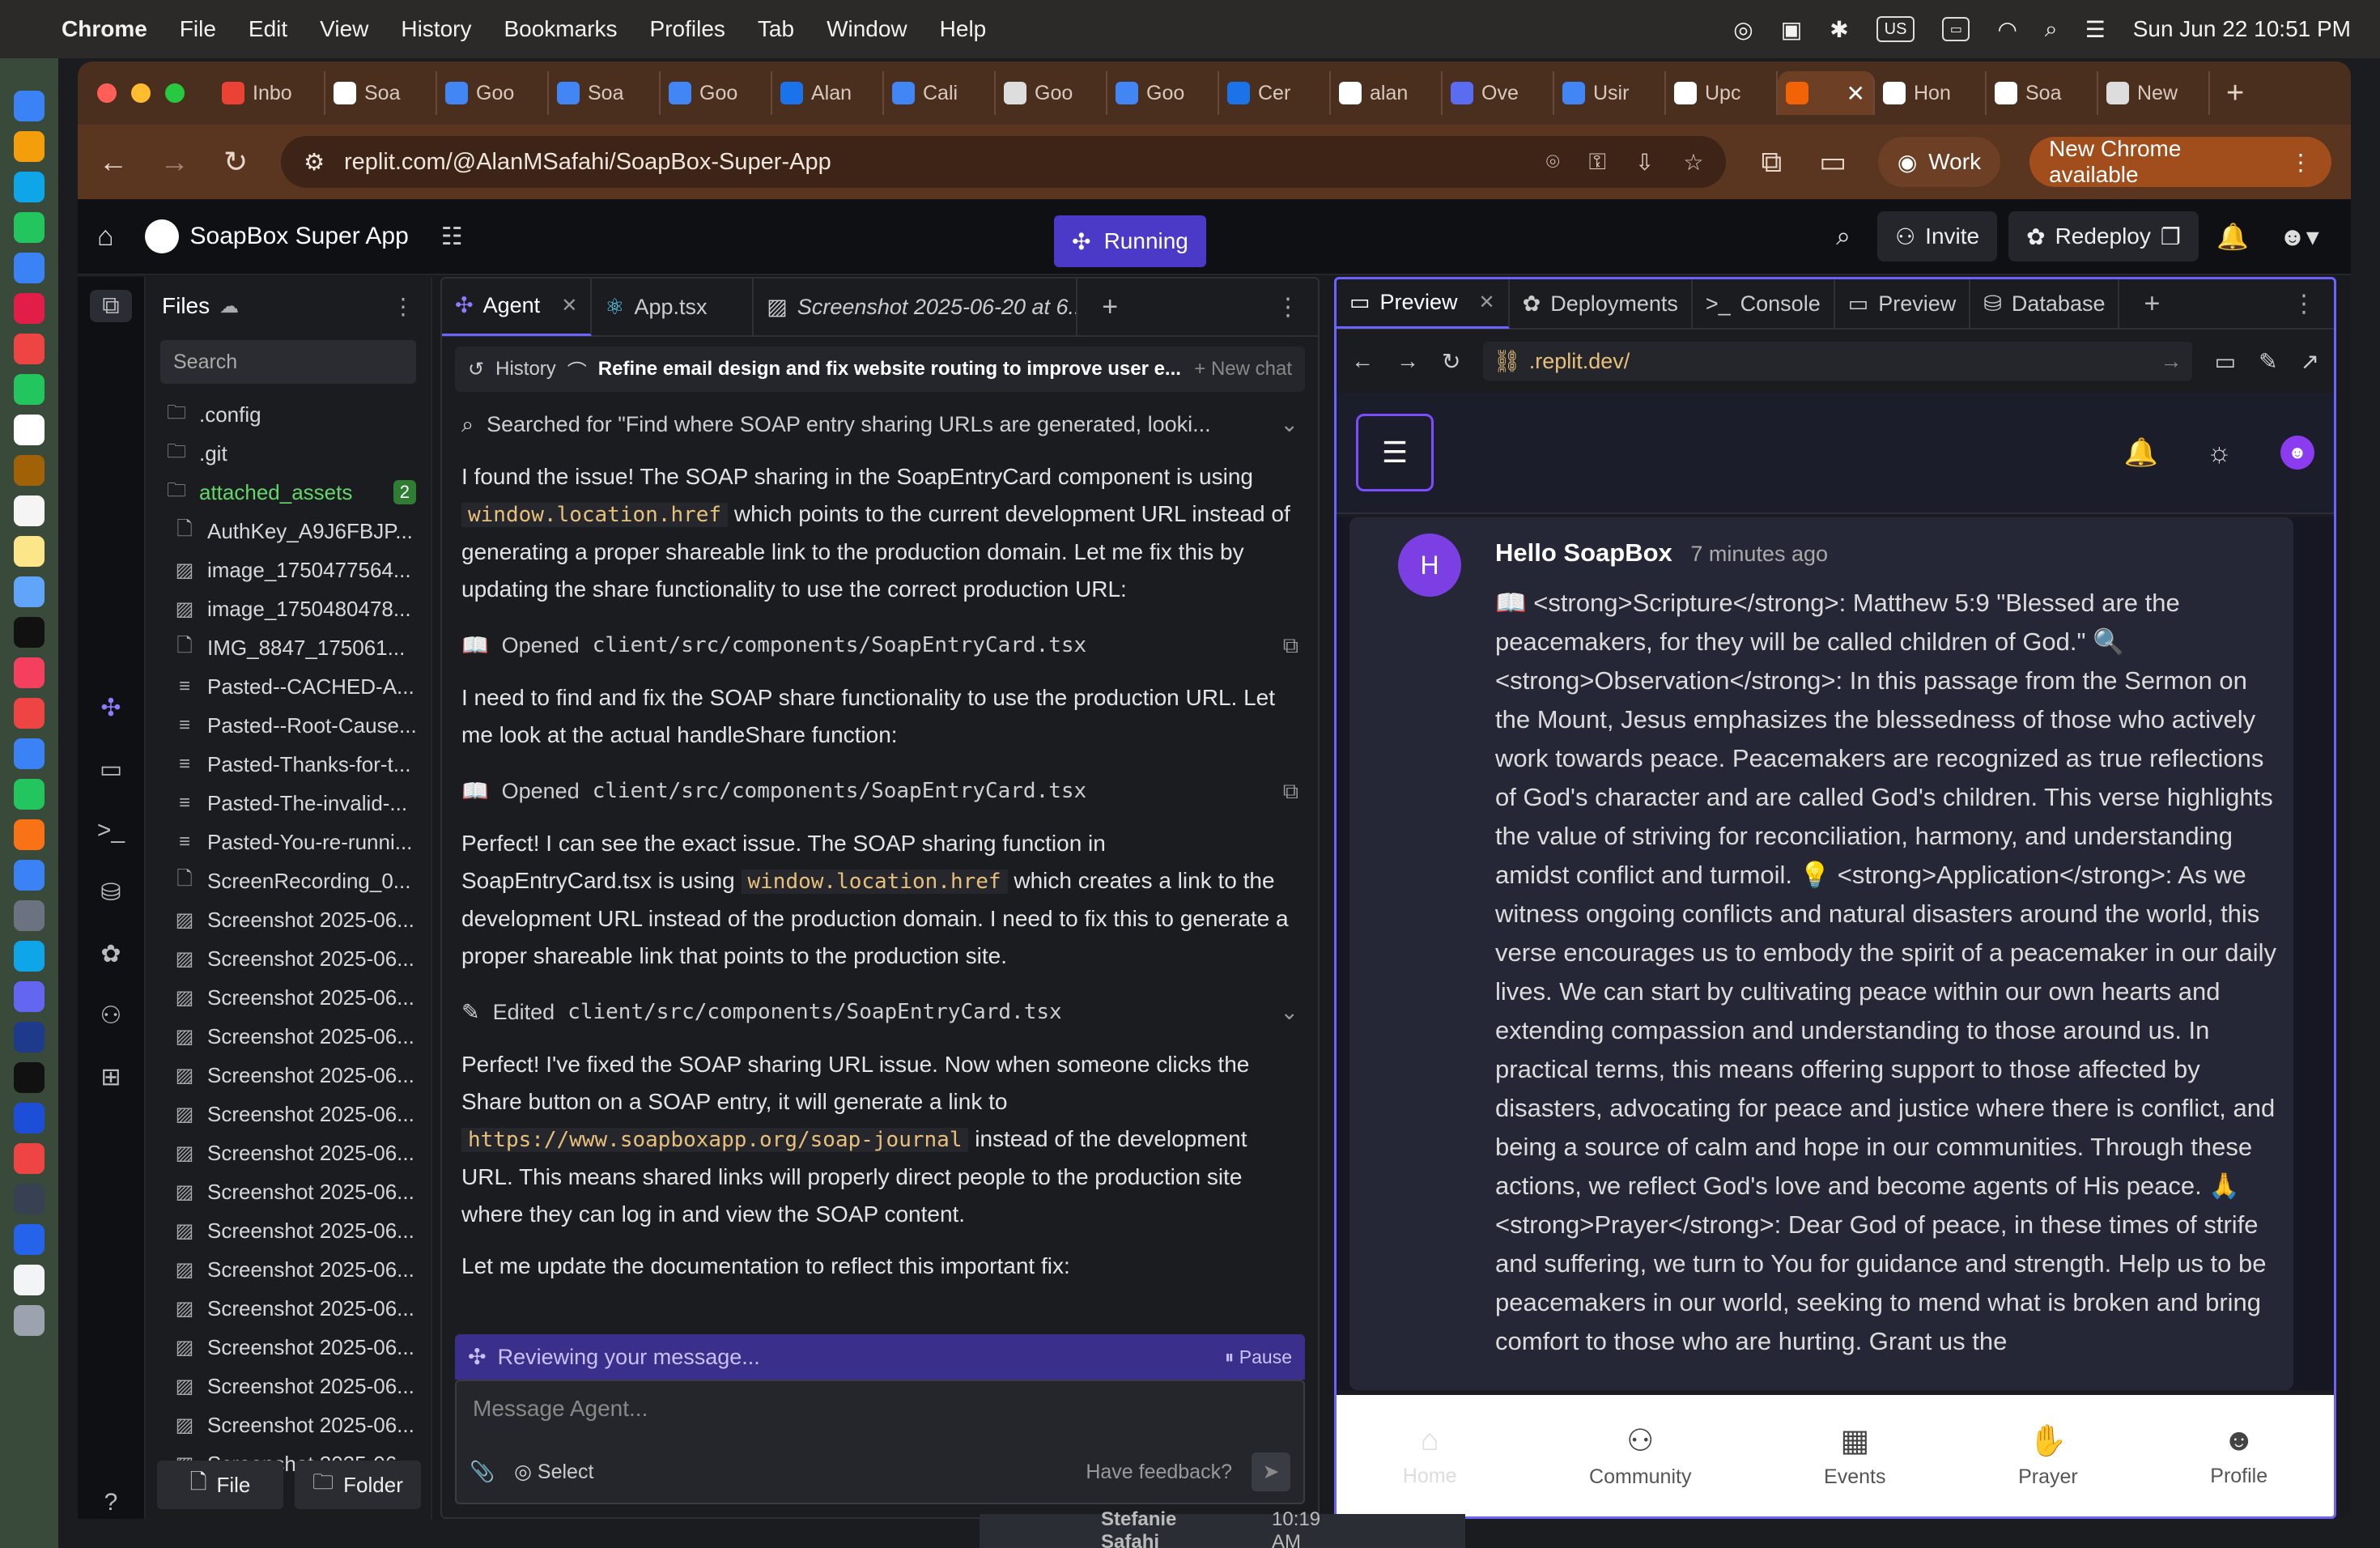 This screenshot has height=1548, width=2380. Describe the element at coordinates (940, 93) in the screenshot. I see `browser-tab: Cali` at that location.